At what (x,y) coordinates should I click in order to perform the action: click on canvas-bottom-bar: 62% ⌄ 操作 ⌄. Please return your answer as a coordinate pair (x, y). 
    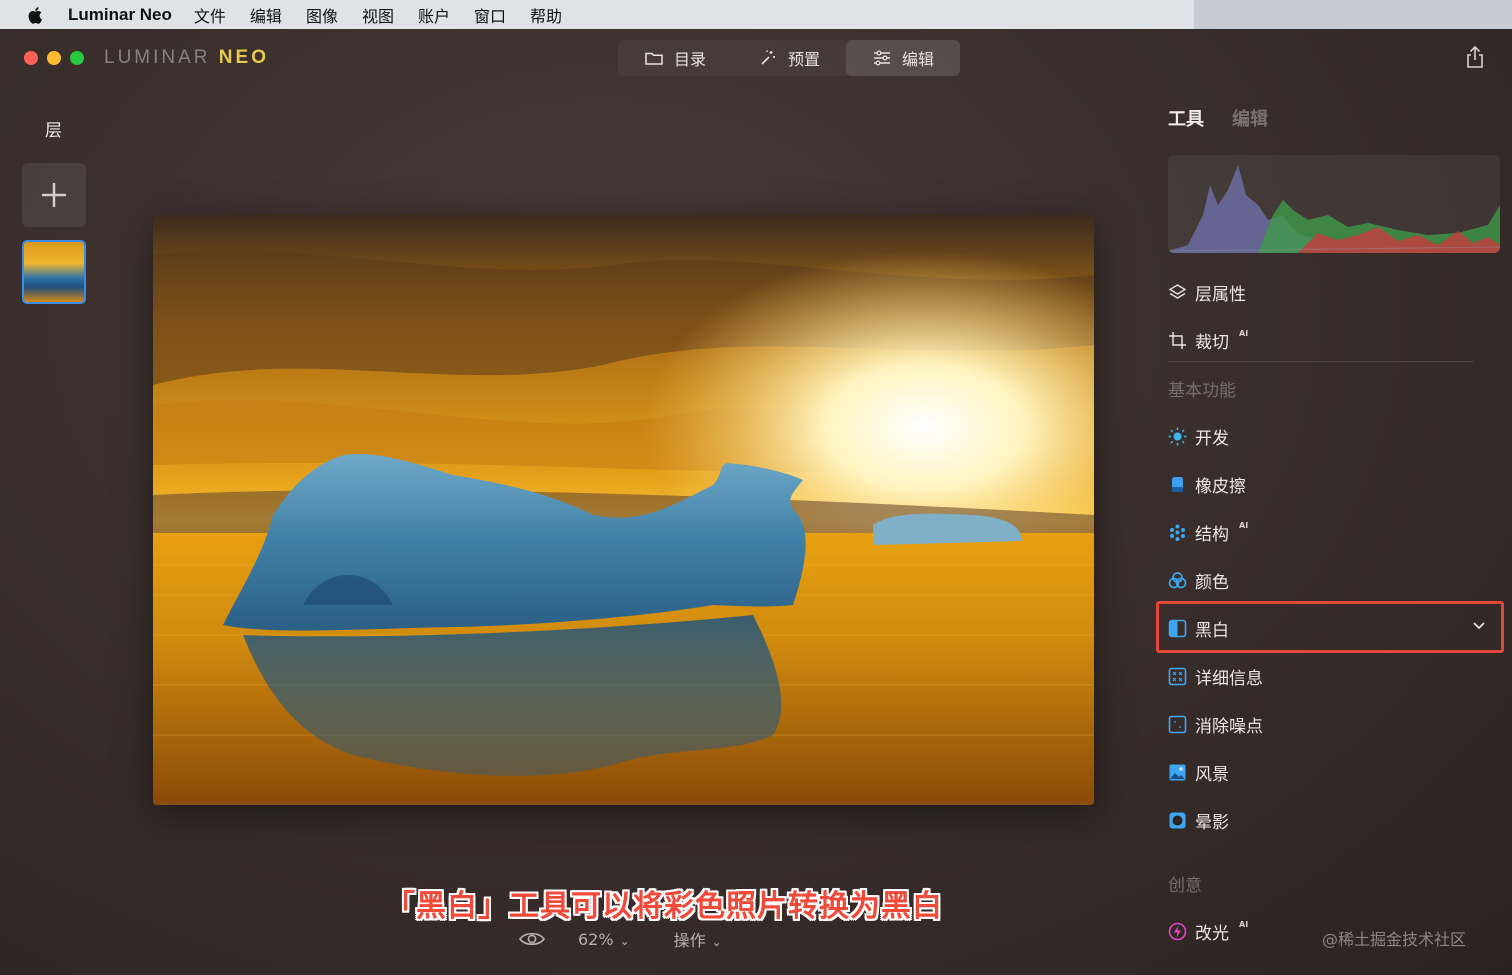
    Looking at the image, I should click on (620, 939).